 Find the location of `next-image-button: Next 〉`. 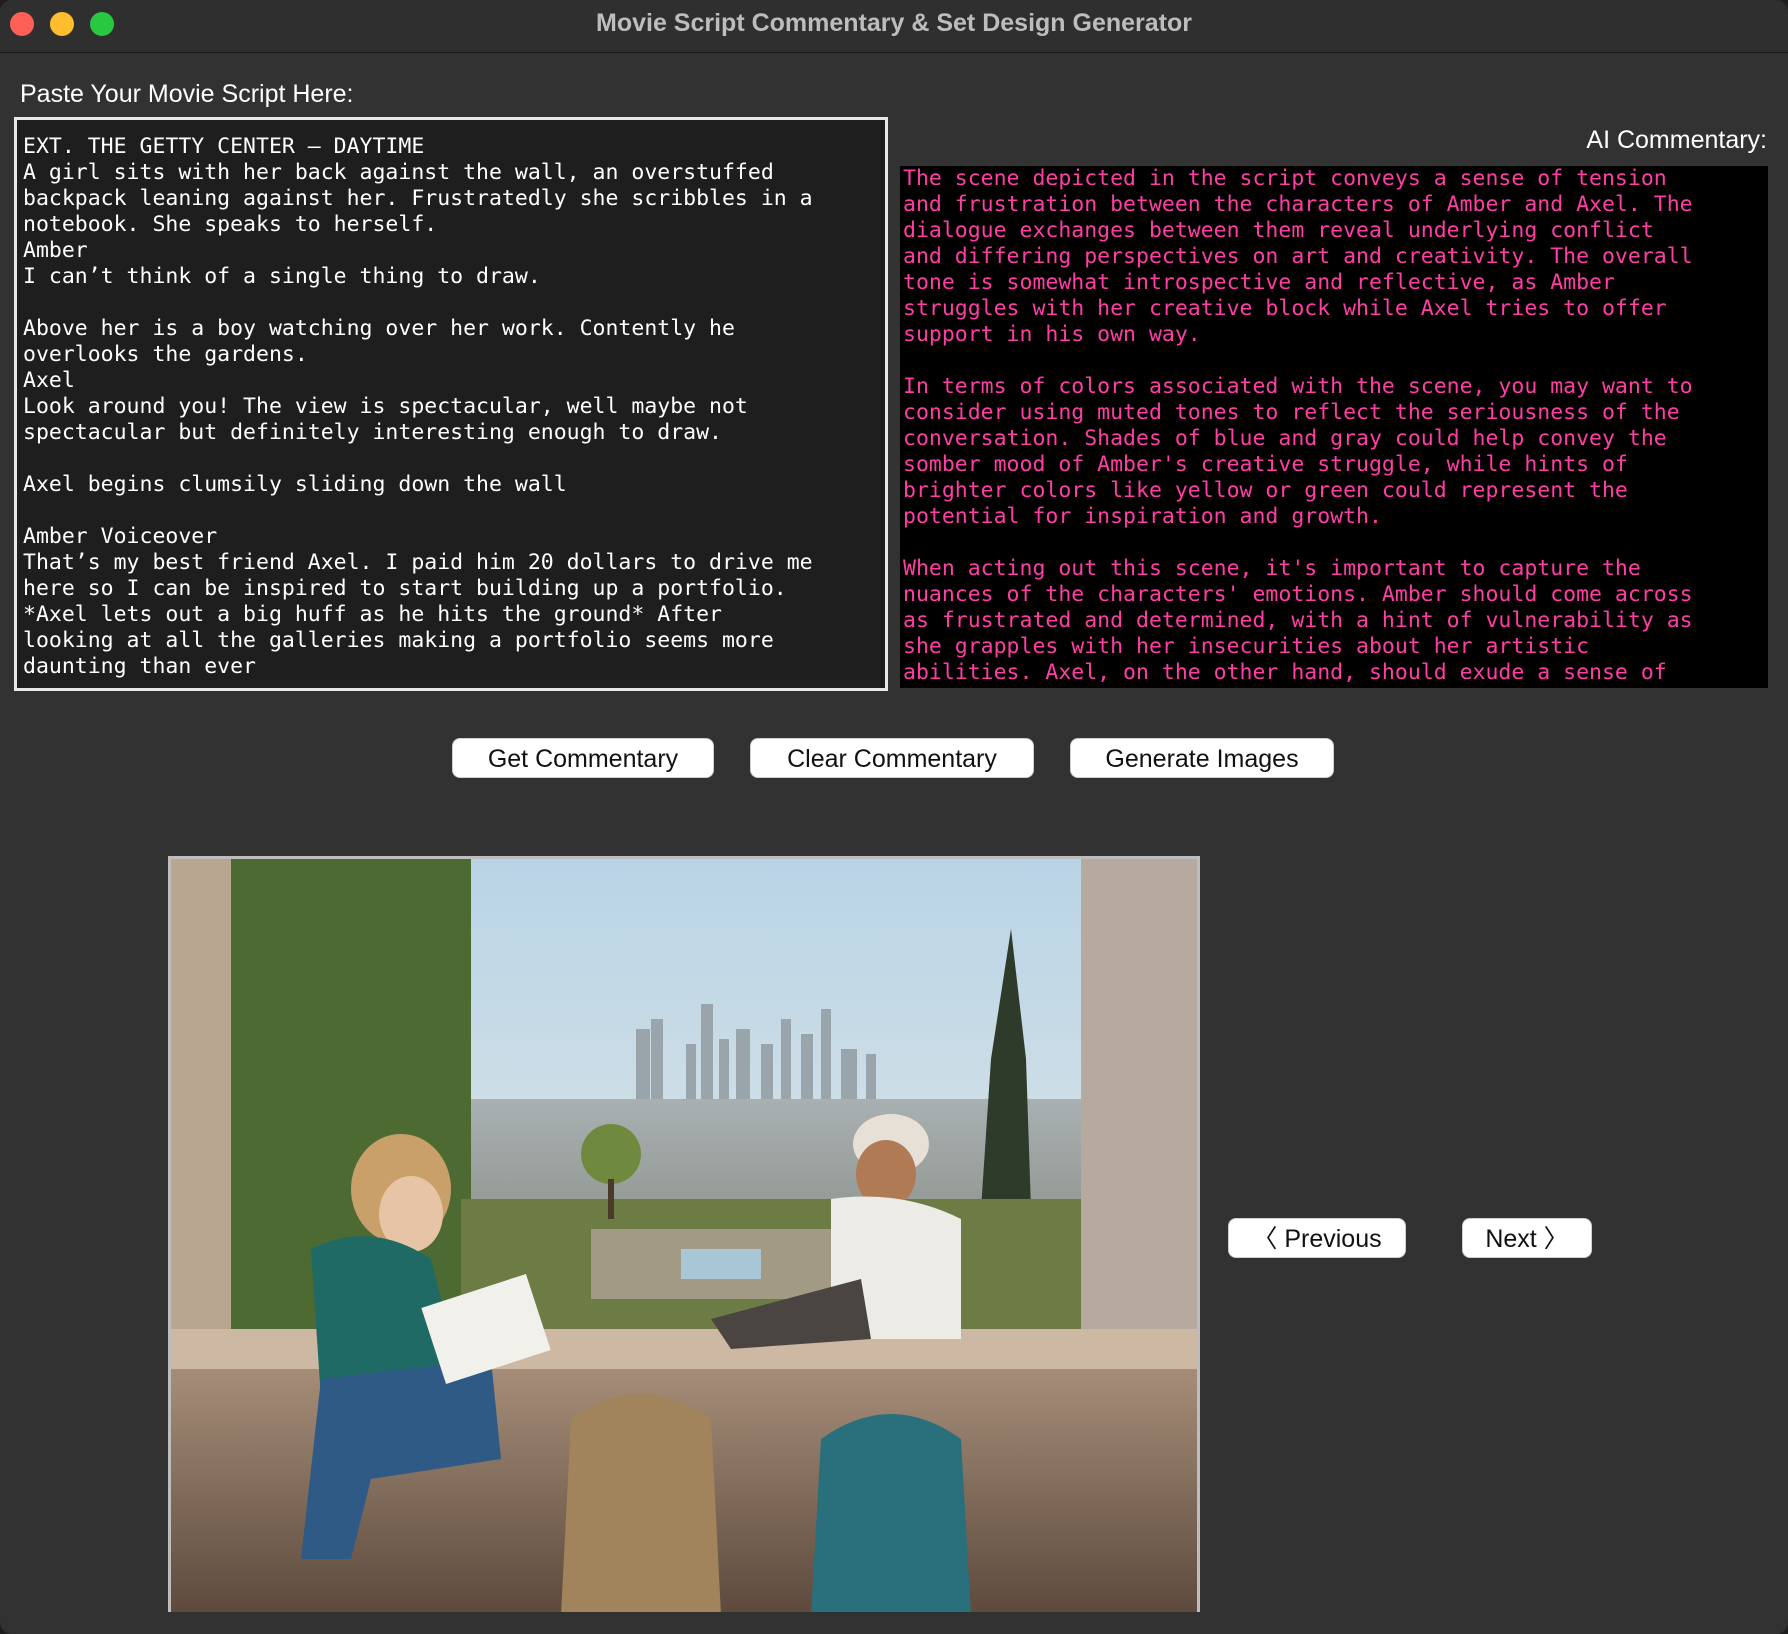

next-image-button: Next 〉 is located at coordinates (1527, 1238).